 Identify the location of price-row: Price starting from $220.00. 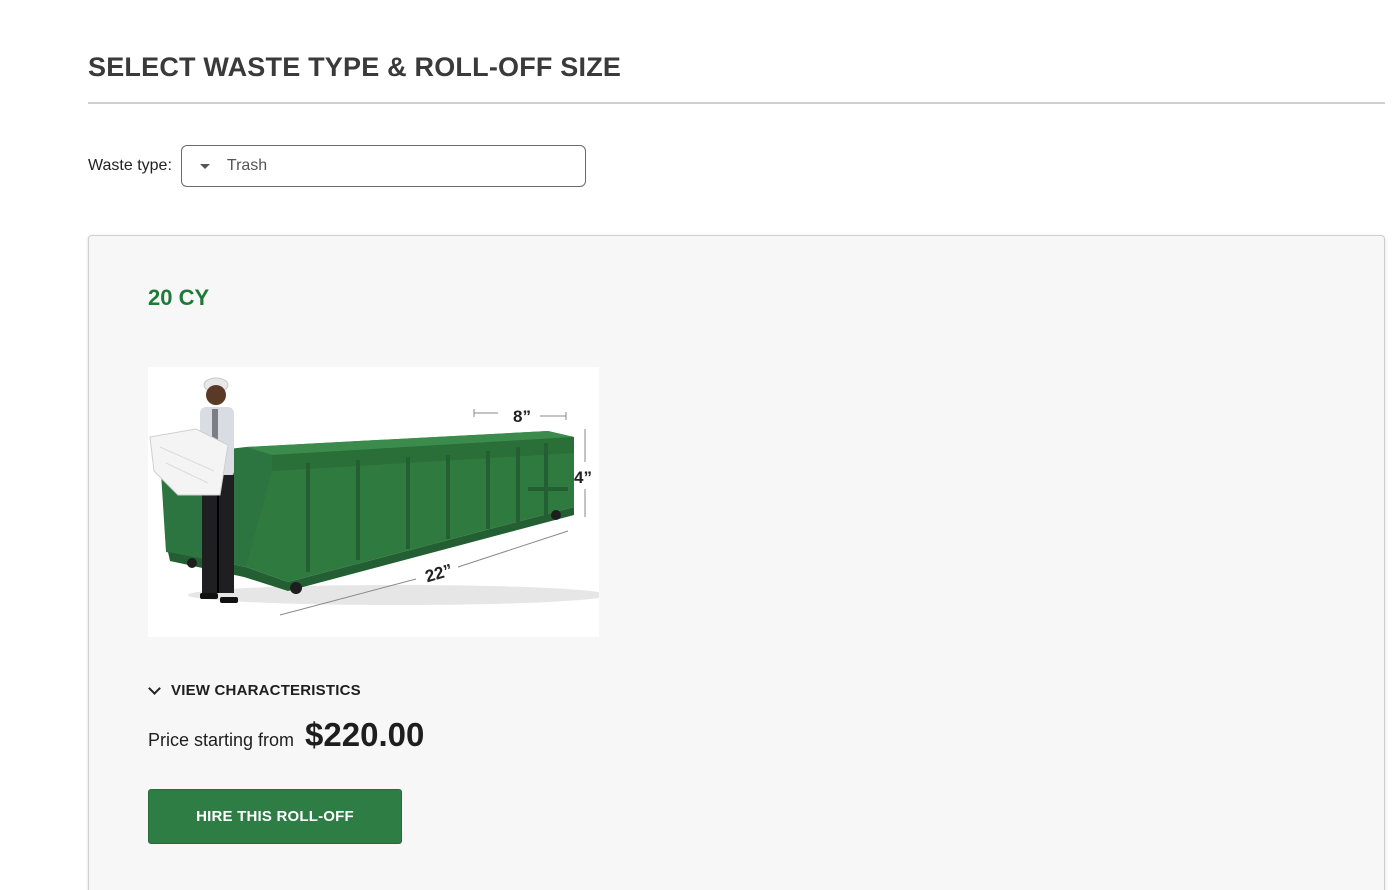
(286, 735).